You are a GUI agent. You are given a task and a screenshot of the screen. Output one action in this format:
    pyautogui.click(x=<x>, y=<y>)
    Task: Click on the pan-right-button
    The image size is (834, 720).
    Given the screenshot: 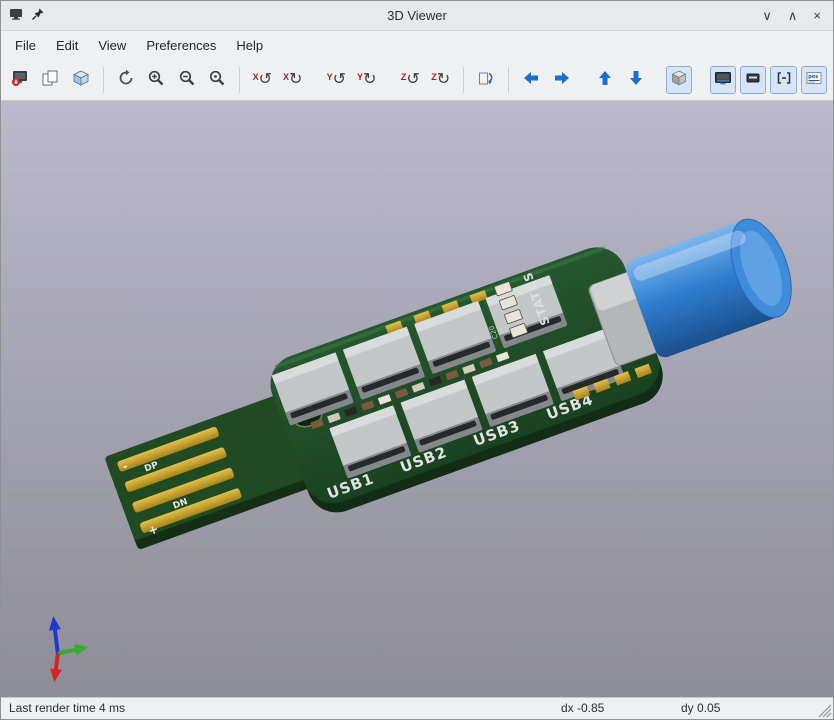 What is the action you would take?
    pyautogui.click(x=561, y=80)
    